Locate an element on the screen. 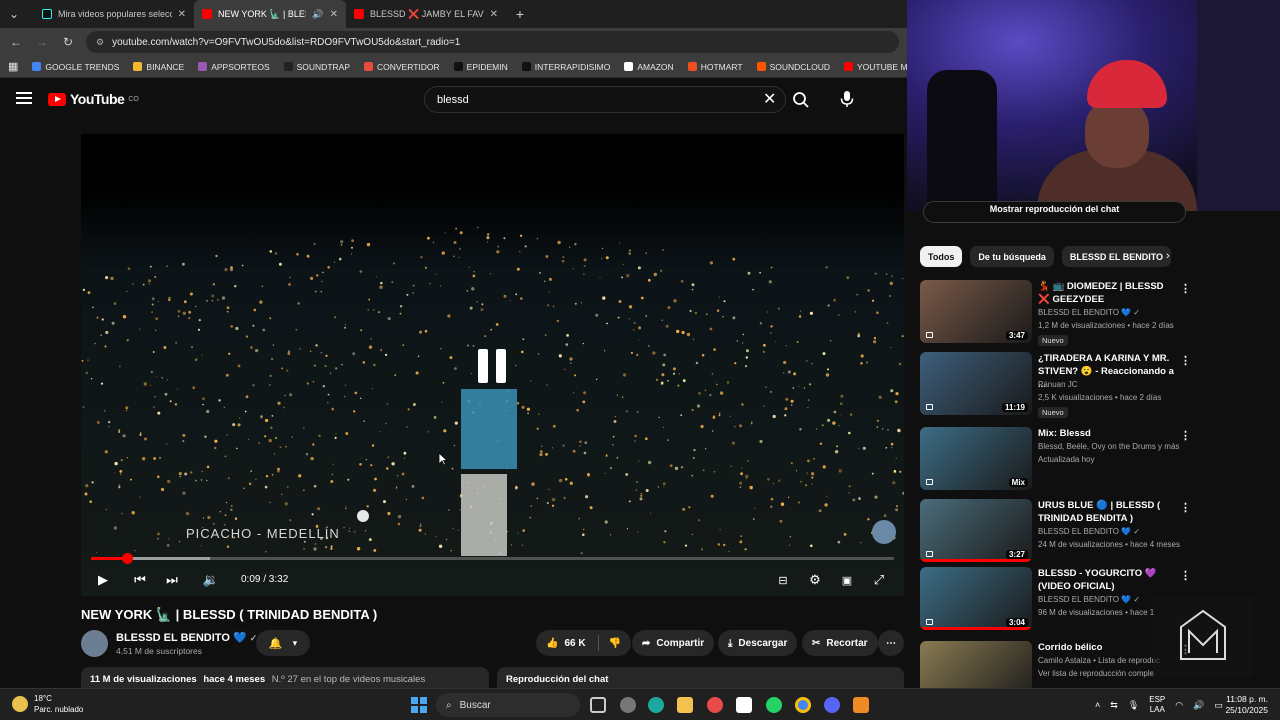 This screenshot has height=720, width=1280. hamburger-menu-icon is located at coordinates (24, 98).